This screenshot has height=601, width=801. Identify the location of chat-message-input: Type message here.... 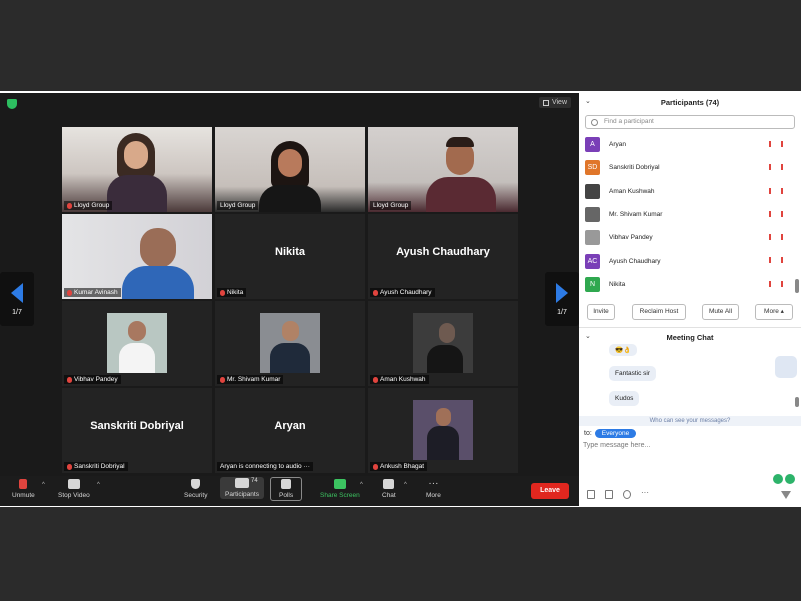
(616, 445).